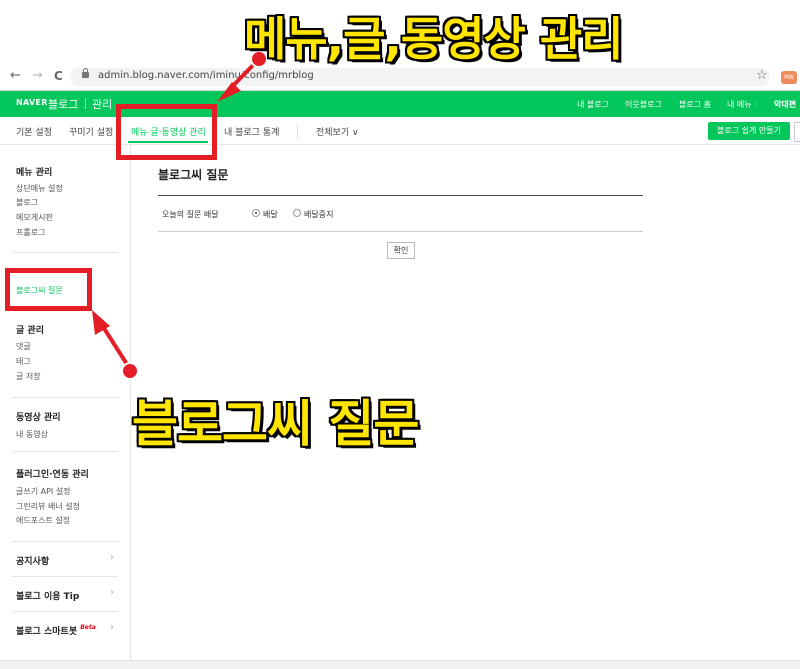 The height and width of the screenshot is (669, 800). I want to click on arrow-dot-bottom, so click(130, 371).